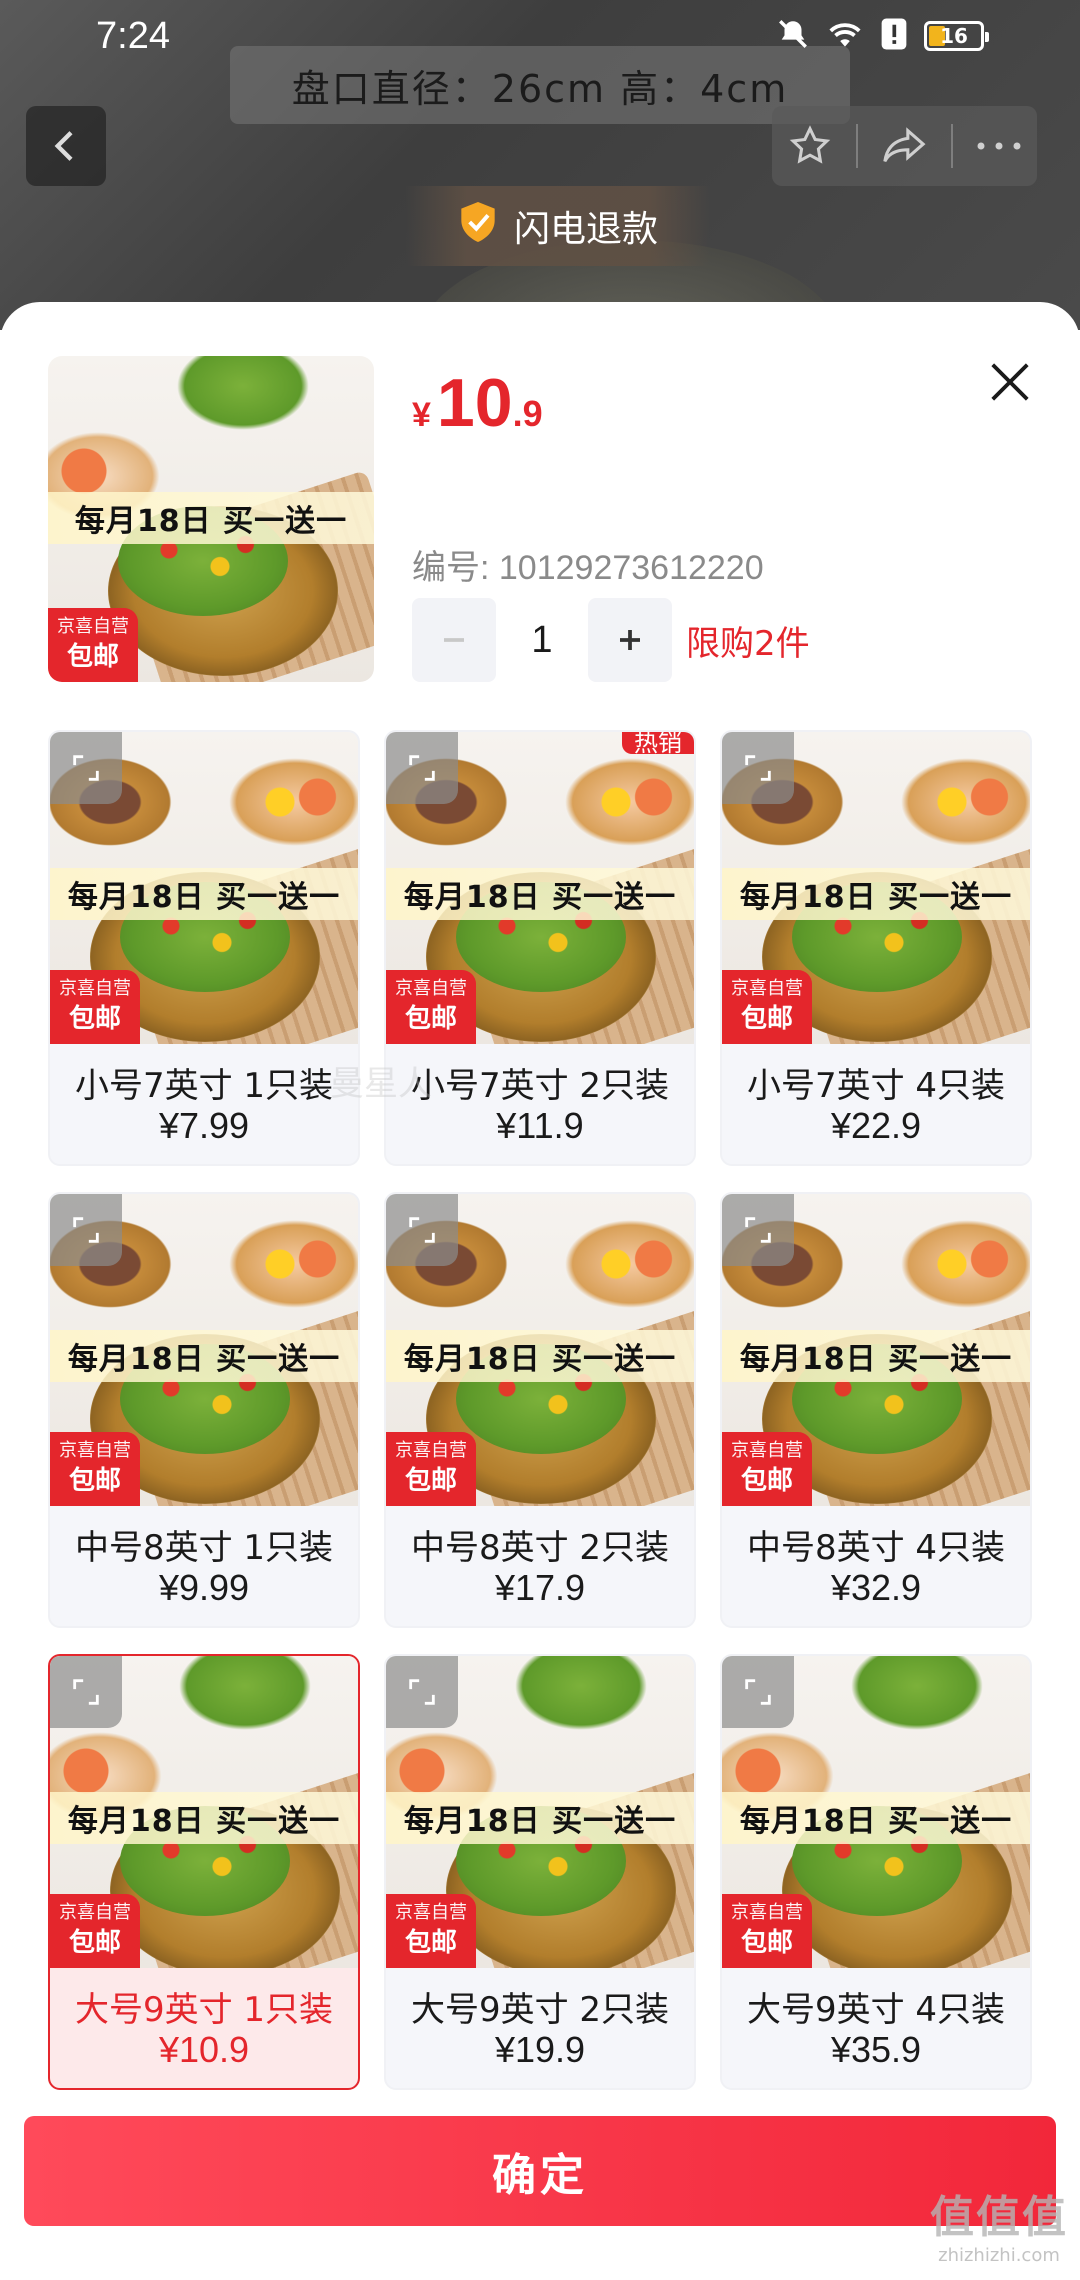 The width and height of the screenshot is (1080, 2280). What do you see at coordinates (204, 1587) in the screenshot?
I see `sku-option-price: ¥9.99` at bounding box center [204, 1587].